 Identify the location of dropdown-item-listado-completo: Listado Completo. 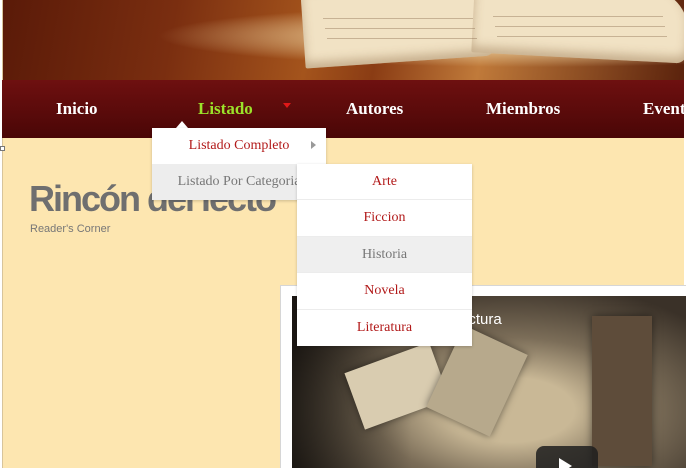
(239, 146).